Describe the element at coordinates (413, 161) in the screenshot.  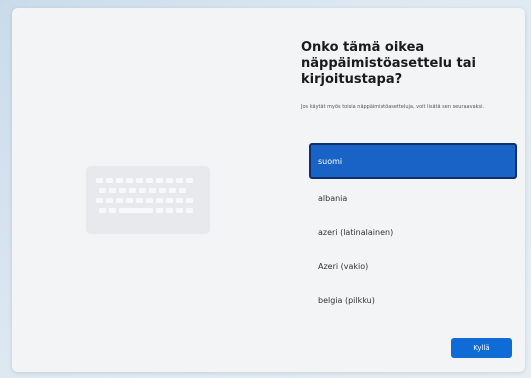
I see `layout-option-suomi: suomi` at that location.